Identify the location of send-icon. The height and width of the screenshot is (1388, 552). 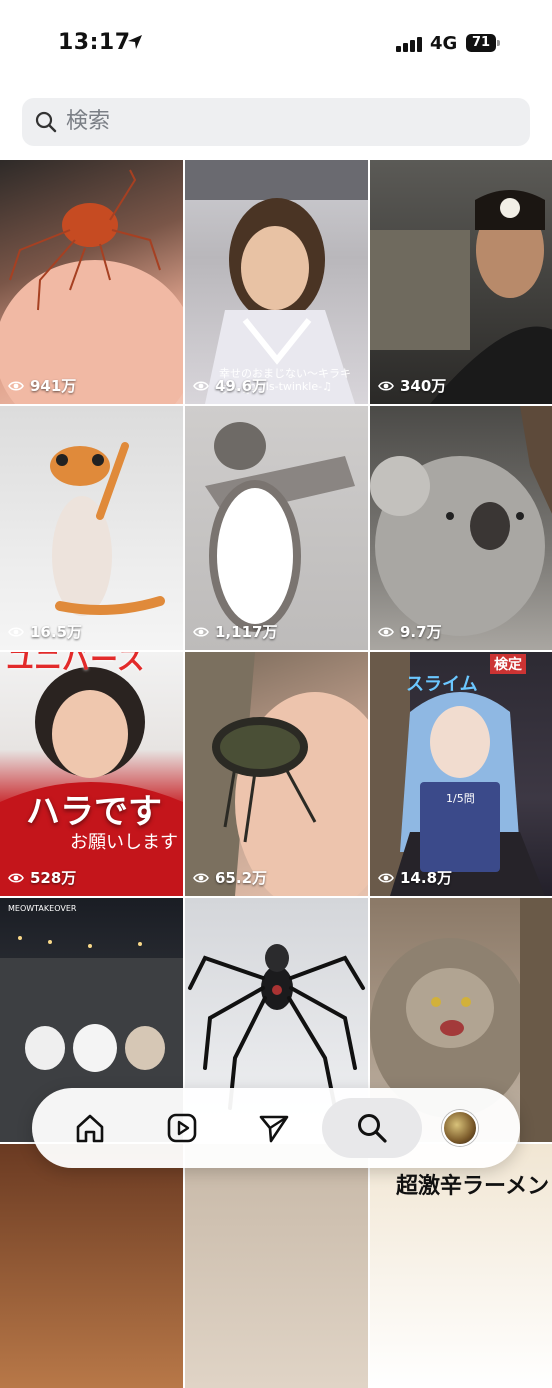
(274, 1129).